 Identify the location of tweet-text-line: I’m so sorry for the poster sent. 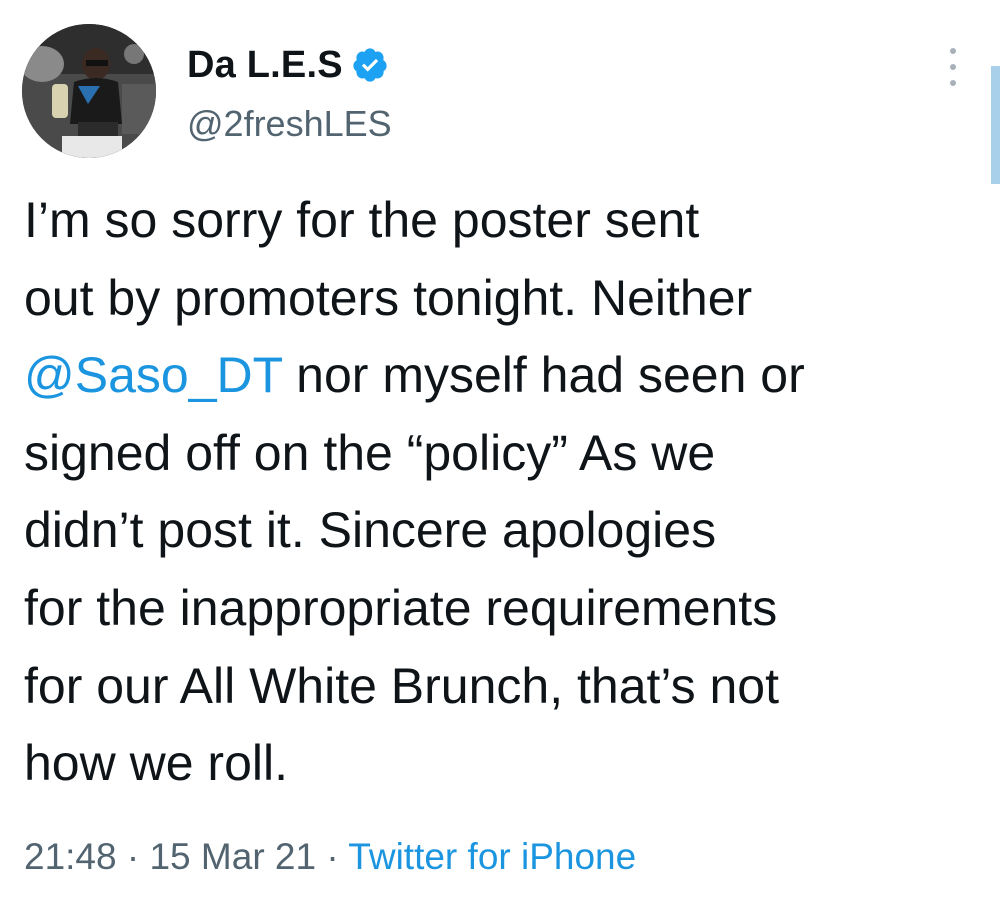
(362, 220).